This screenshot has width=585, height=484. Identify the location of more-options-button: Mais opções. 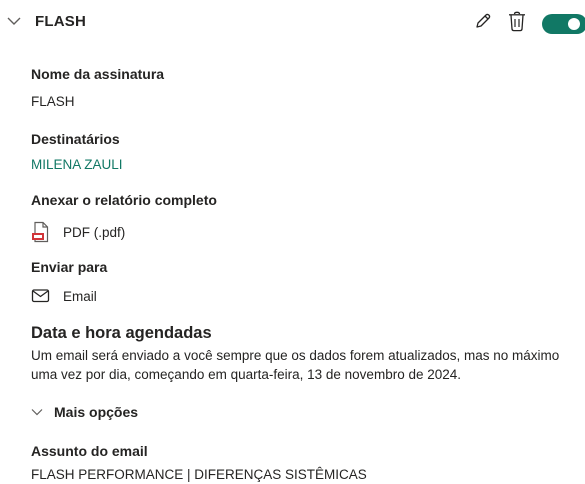
(84, 412).